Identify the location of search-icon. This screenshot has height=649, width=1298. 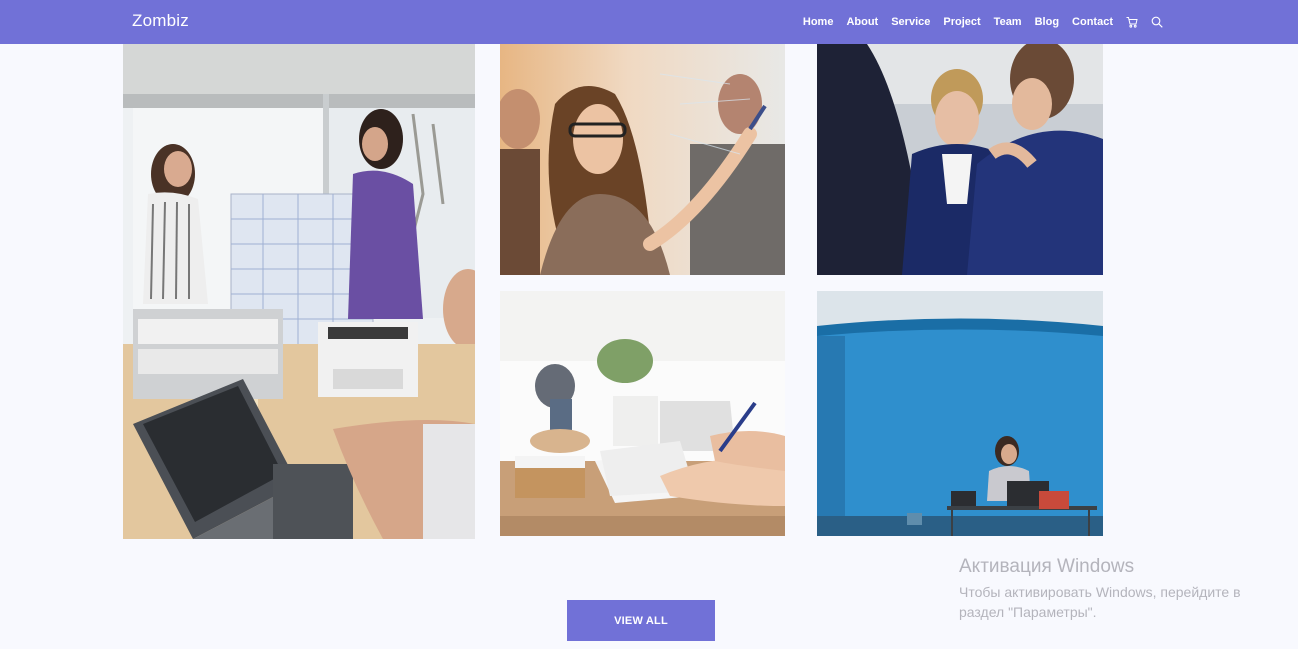
(1157, 22).